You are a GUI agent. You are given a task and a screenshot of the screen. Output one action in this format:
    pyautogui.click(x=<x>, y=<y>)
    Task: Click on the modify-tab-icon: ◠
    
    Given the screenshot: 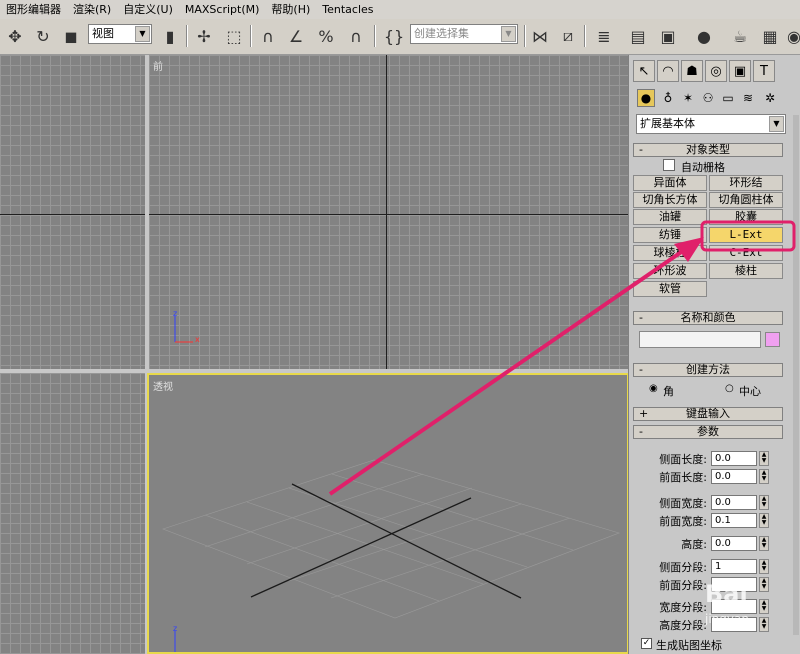 What is the action you would take?
    pyautogui.click(x=668, y=71)
    